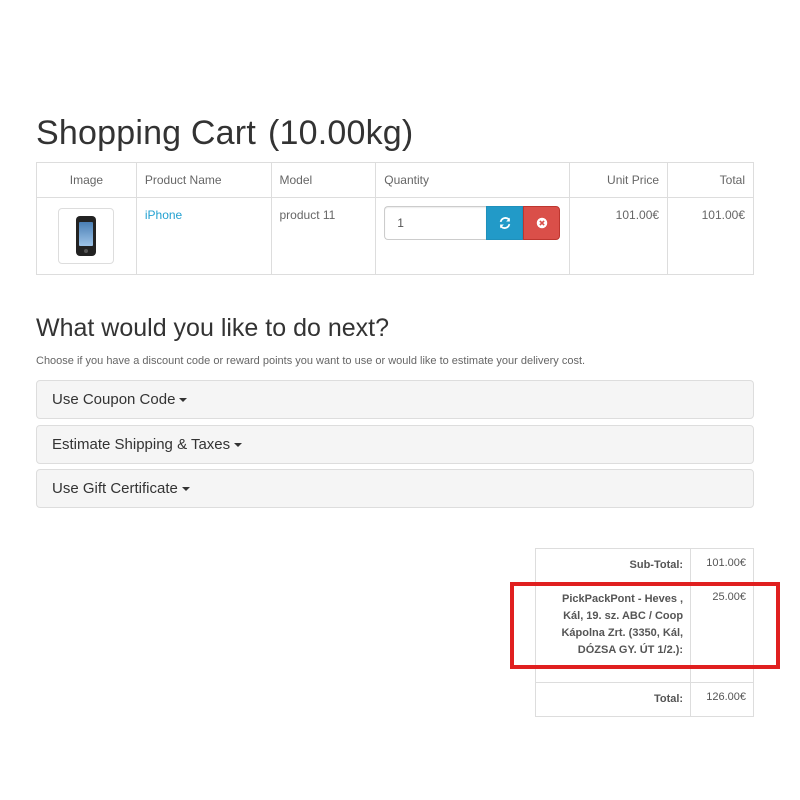  I want to click on gift-certificate-label: Use Gift Certificate, so click(115, 488).